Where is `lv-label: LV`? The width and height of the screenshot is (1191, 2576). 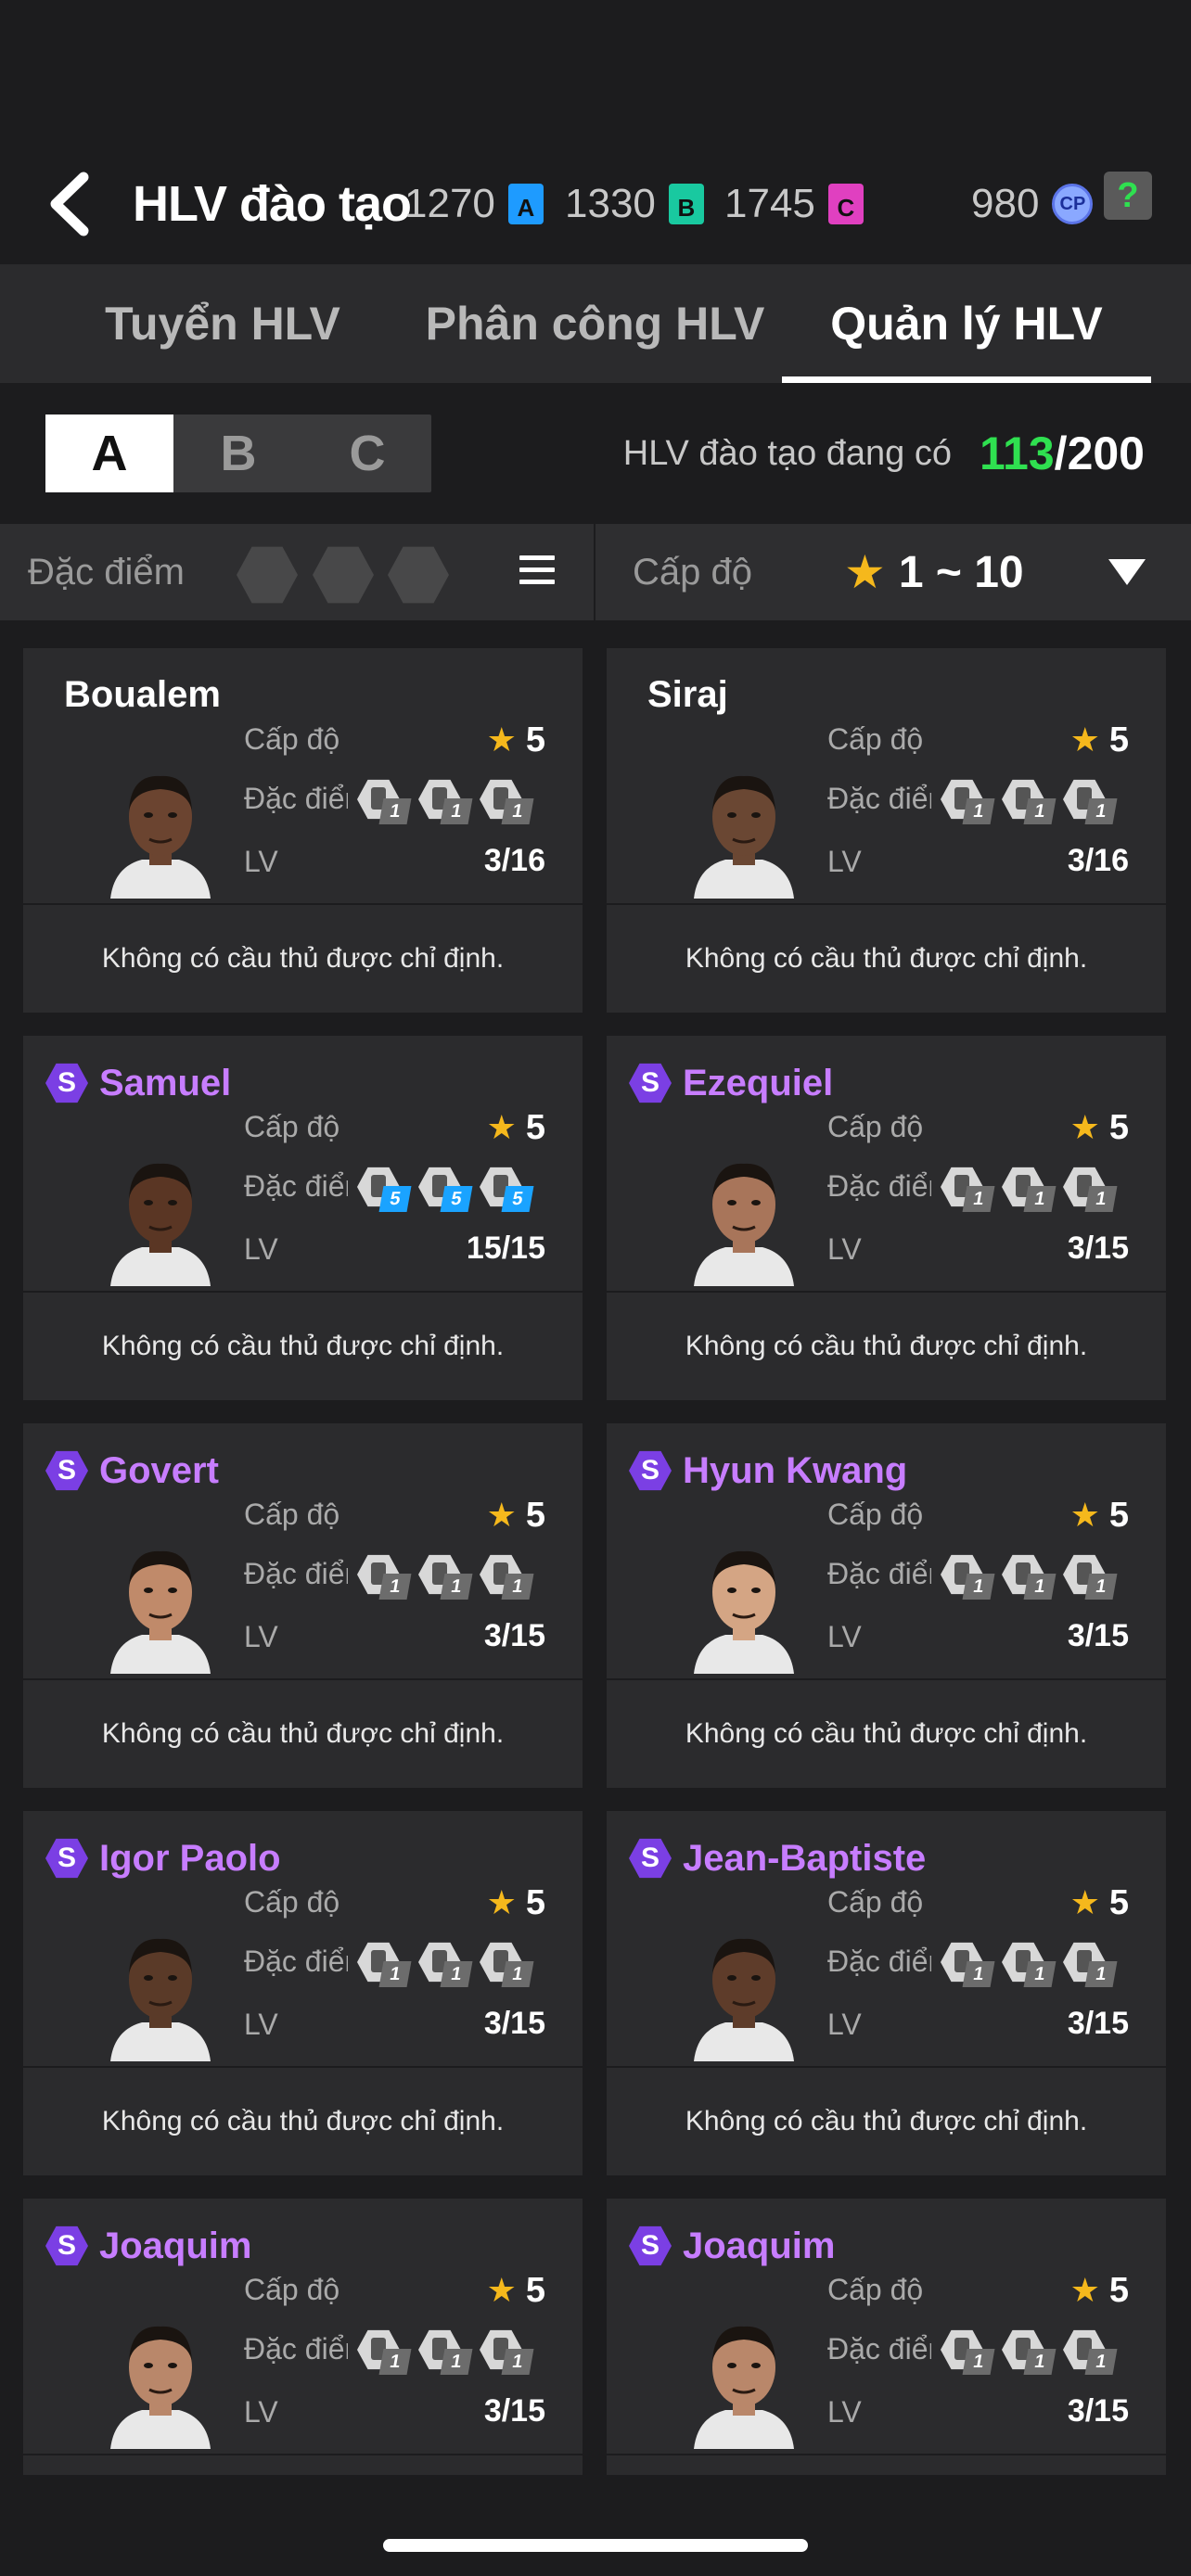
lv-label: LV is located at coordinates (844, 2412).